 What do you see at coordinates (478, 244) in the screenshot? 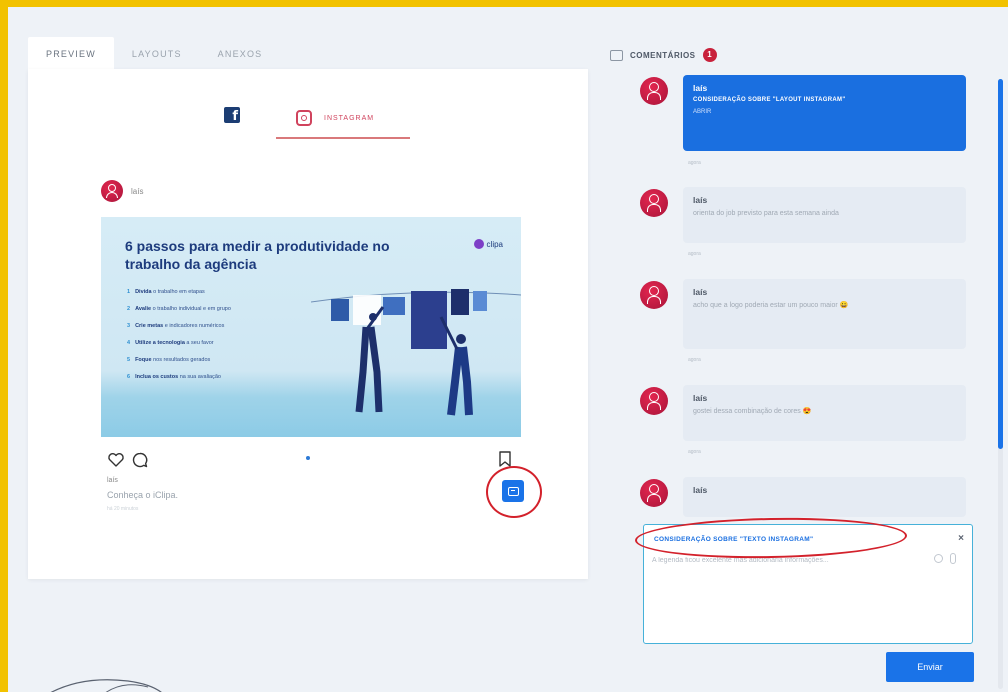
I see `brand-logo-icon` at bounding box center [478, 244].